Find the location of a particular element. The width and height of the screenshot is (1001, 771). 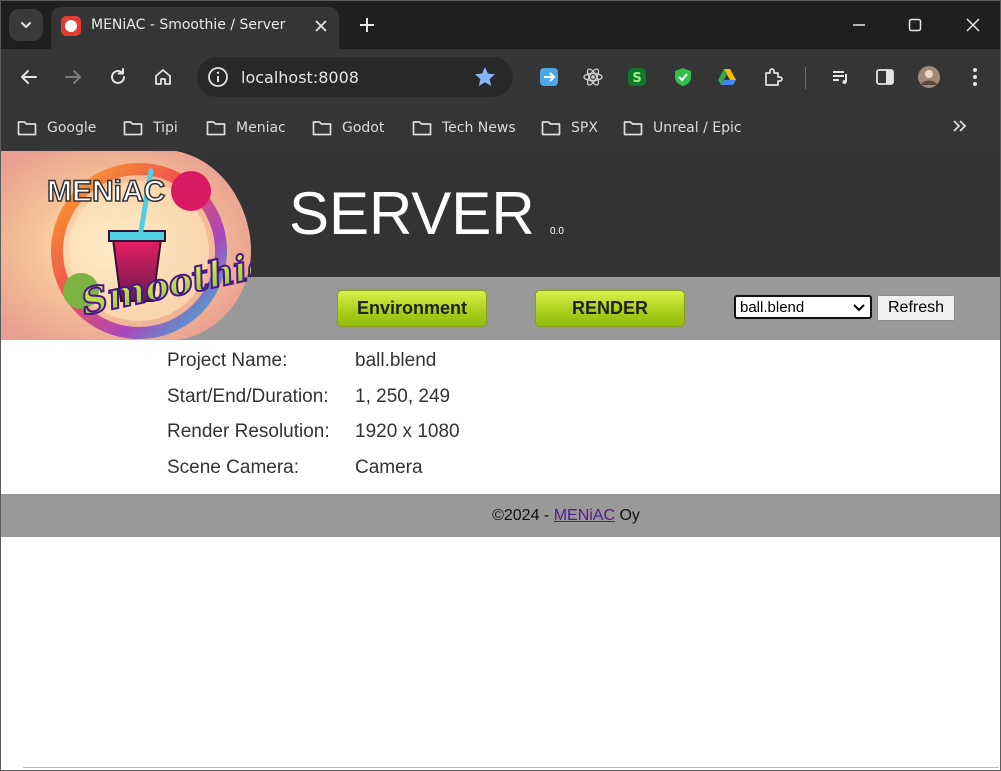

new-tab-button is located at coordinates (367, 25).